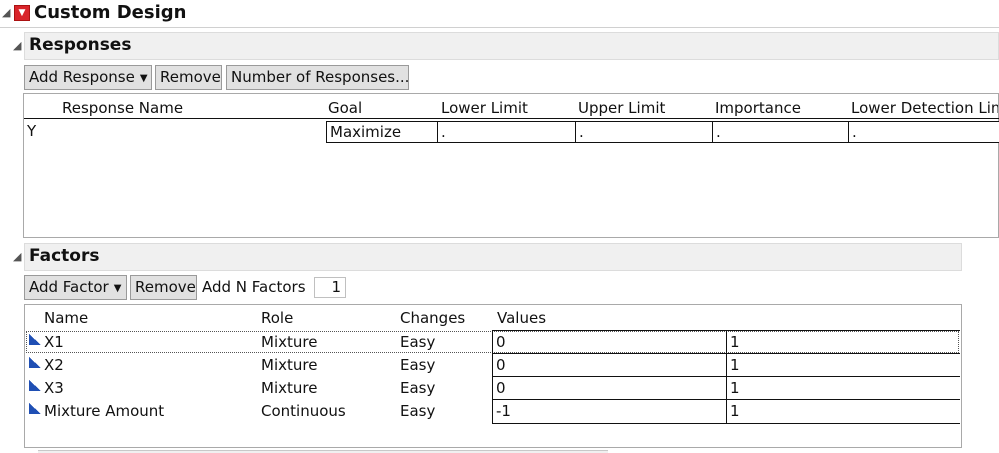  Describe the element at coordinates (330, 287) in the screenshot. I see `add-n-factors-input: 1` at that location.